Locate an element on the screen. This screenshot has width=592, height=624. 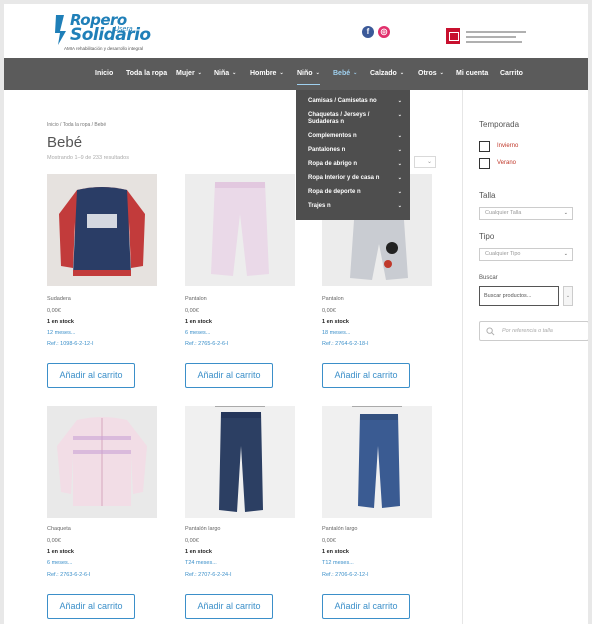
product-name: Chaqueta is located at coordinates (59, 529).